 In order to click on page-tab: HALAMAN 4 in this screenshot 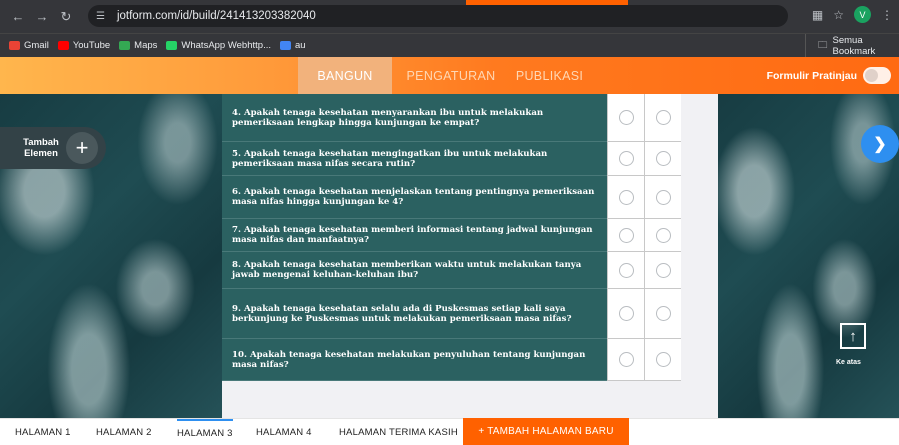, I will do `click(284, 432)`.